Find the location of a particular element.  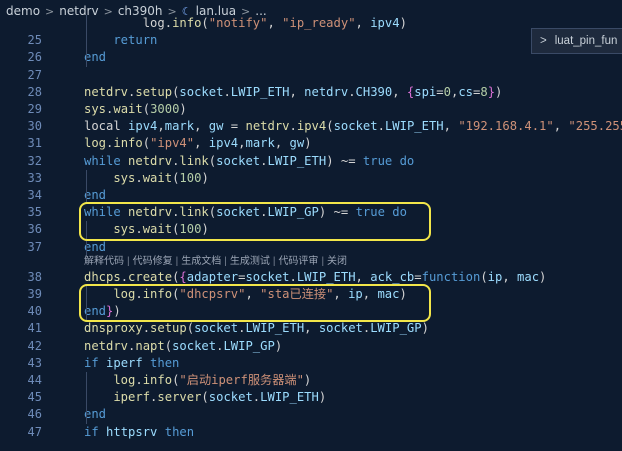

code-token: log. is located at coordinates (128, 23).